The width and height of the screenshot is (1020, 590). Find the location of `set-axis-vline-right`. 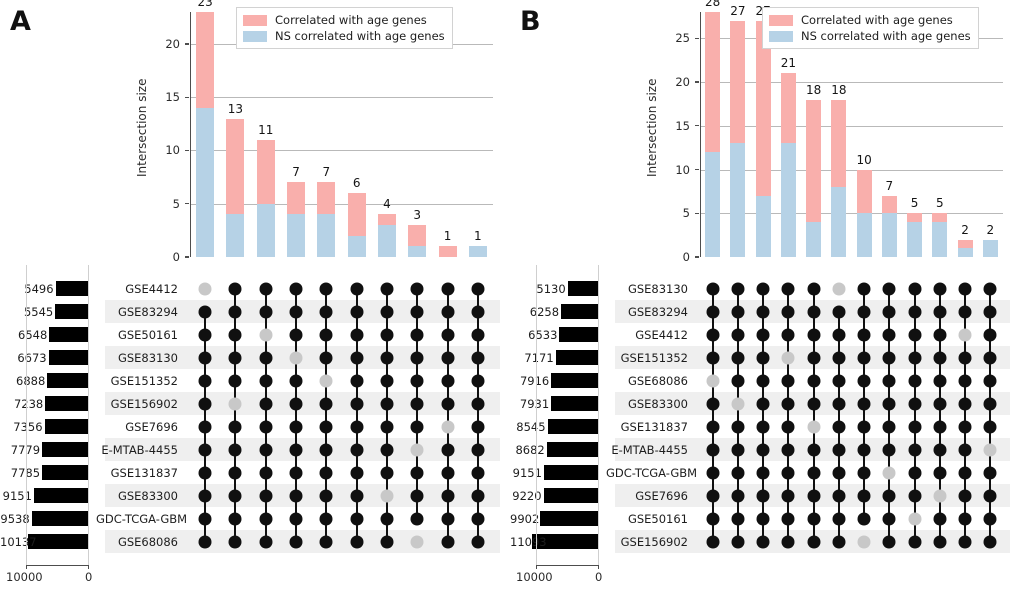

set-axis-vline-right is located at coordinates (88, 415).